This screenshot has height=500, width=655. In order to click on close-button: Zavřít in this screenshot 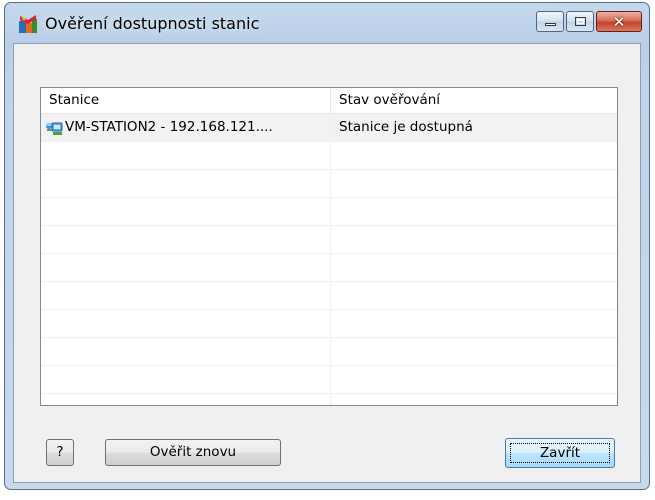, I will do `click(560, 453)`.